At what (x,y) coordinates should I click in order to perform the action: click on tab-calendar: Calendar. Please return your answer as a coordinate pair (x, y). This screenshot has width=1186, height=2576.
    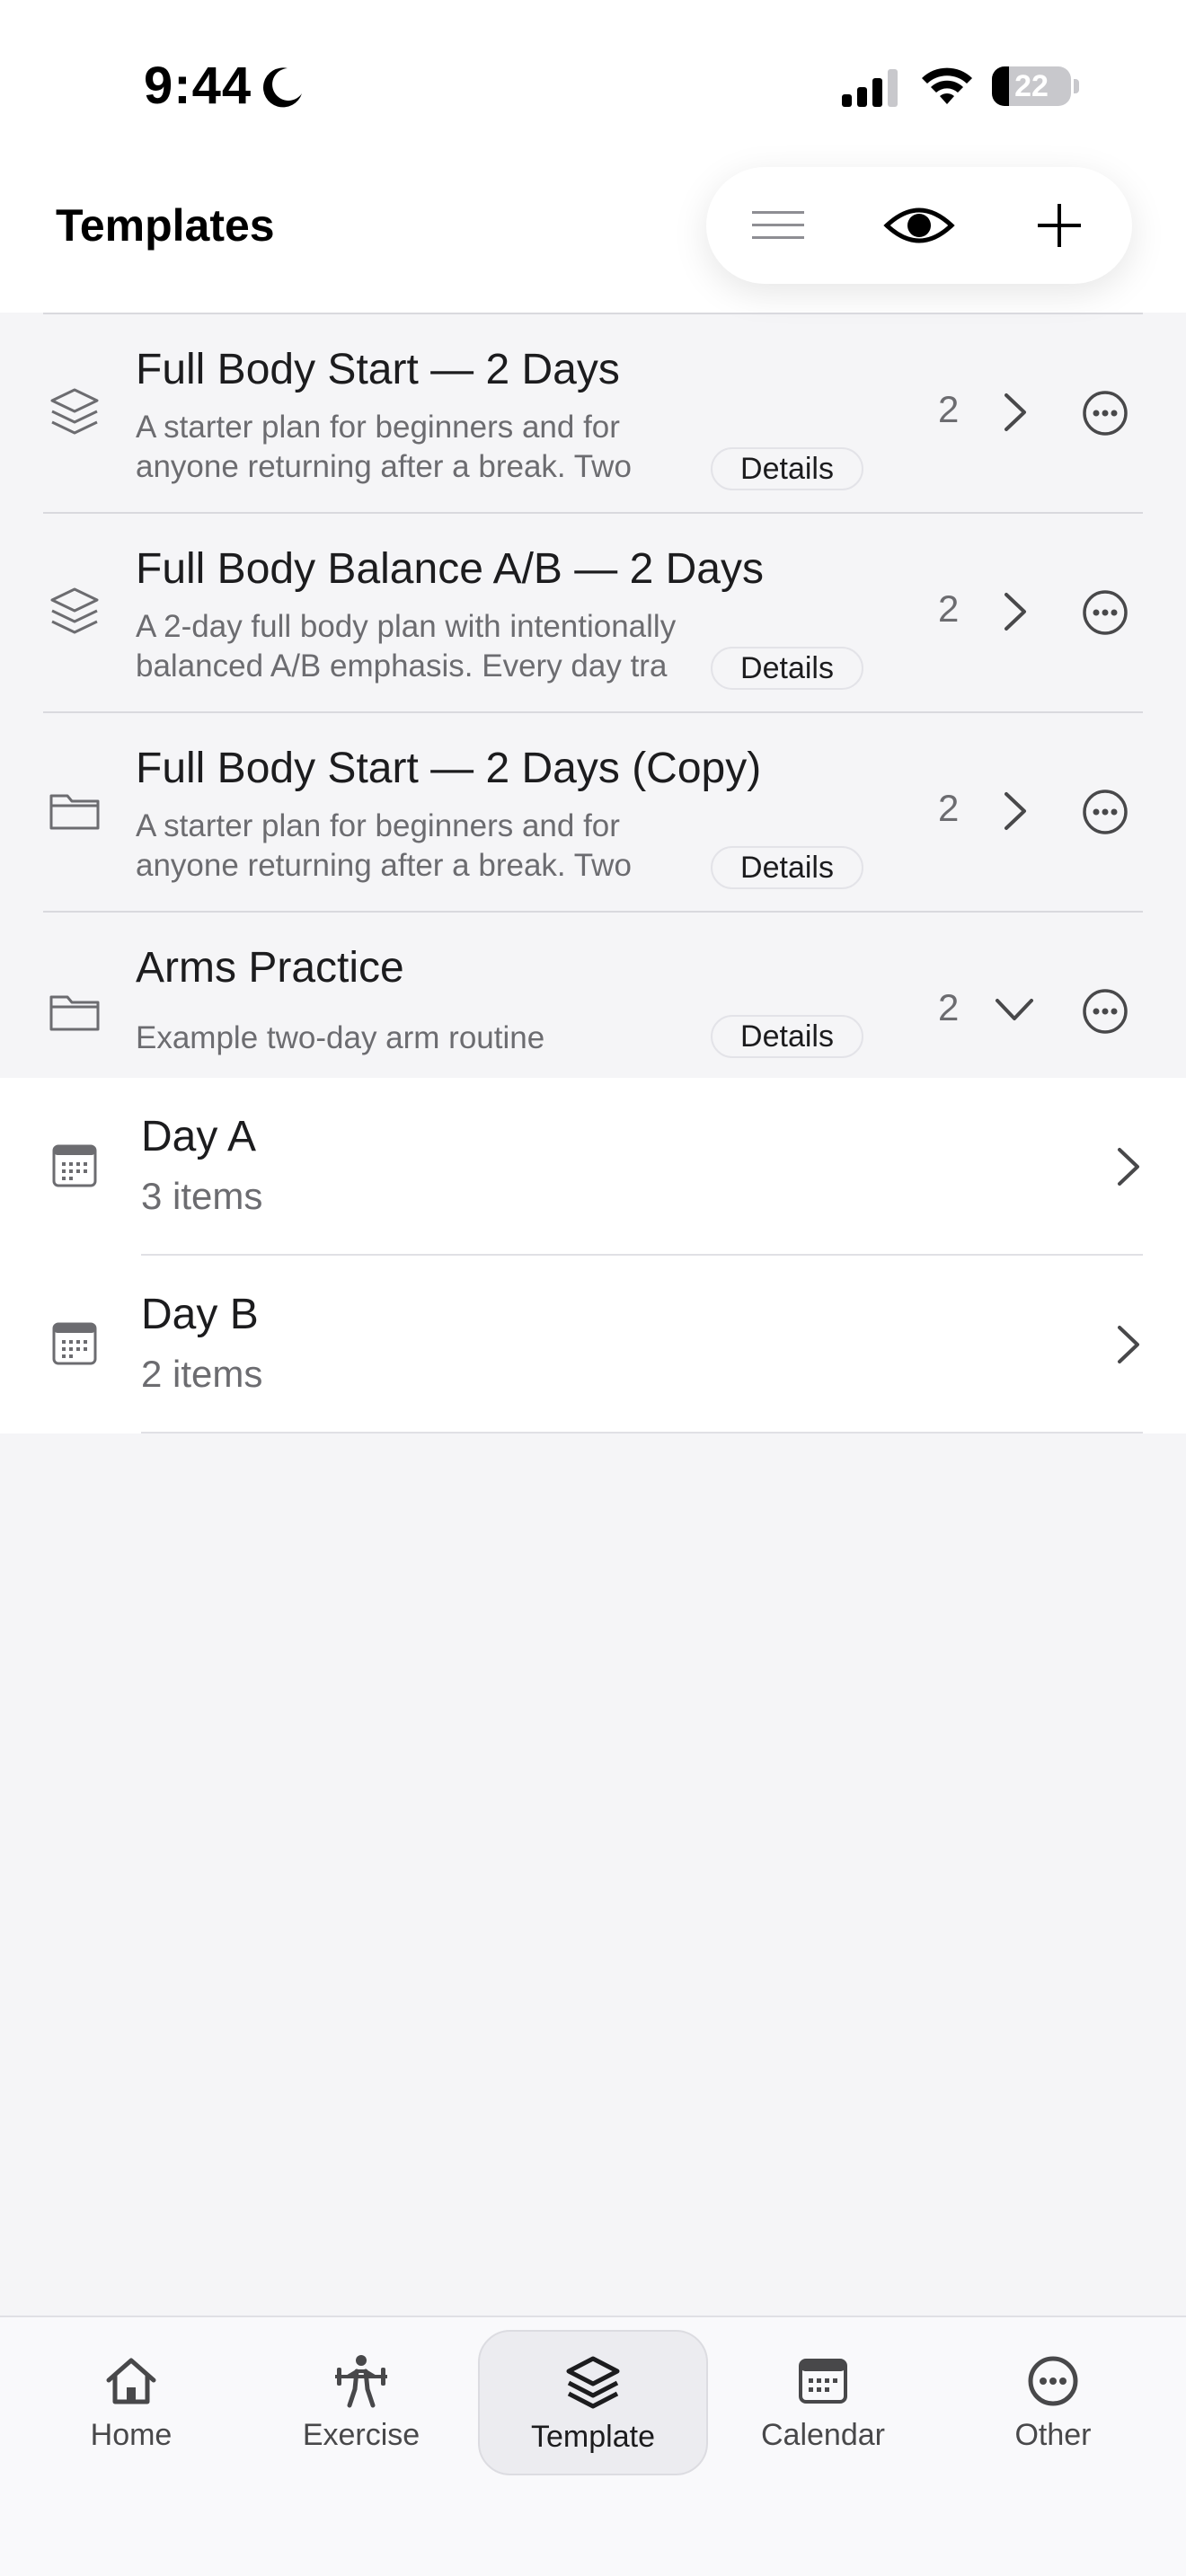
    Looking at the image, I should click on (823, 2402).